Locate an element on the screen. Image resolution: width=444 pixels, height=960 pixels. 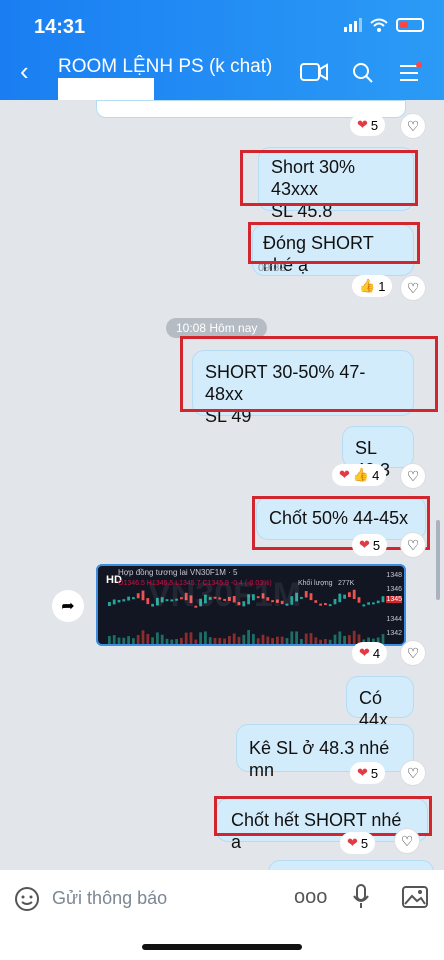
share-button: ➦ is located at coordinates (68, 606).